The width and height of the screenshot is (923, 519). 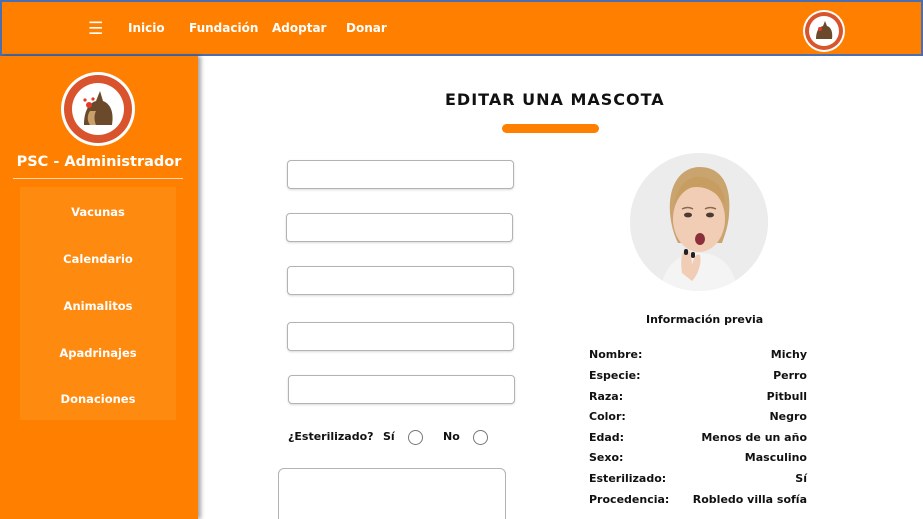 I want to click on sterilized-yes-radio, so click(x=415, y=437).